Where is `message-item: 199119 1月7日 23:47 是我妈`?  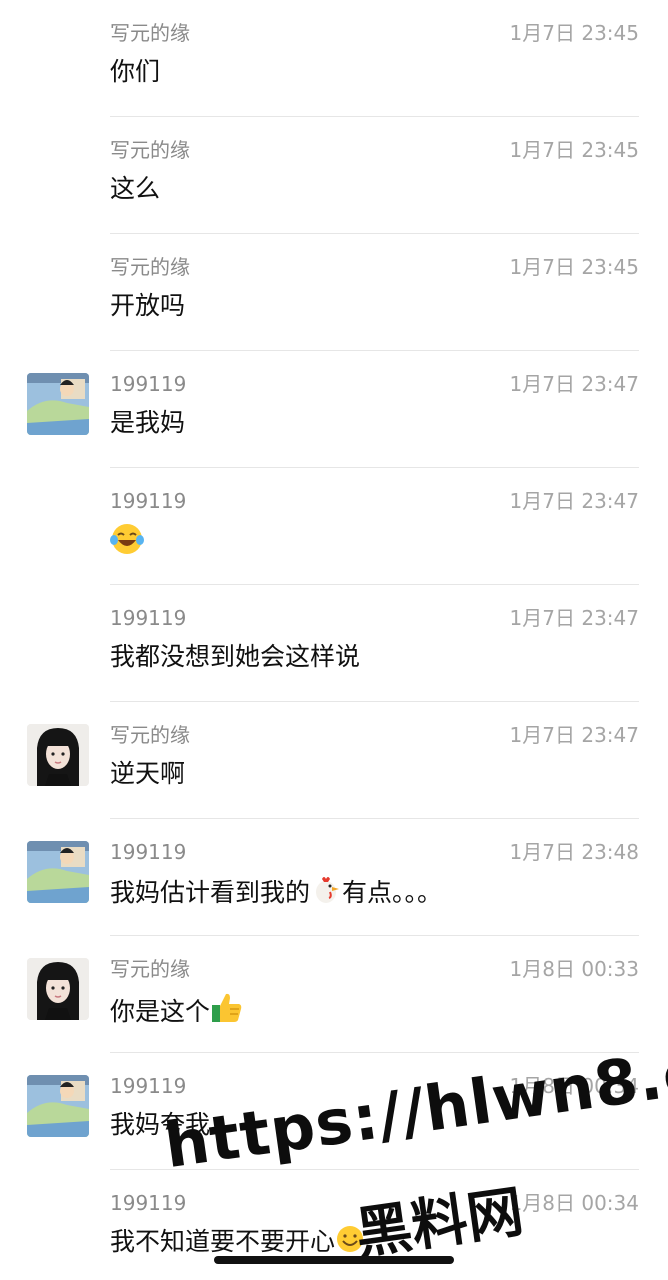 message-item: 199119 1月7日 23:47 是我妈 is located at coordinates (334, 409).